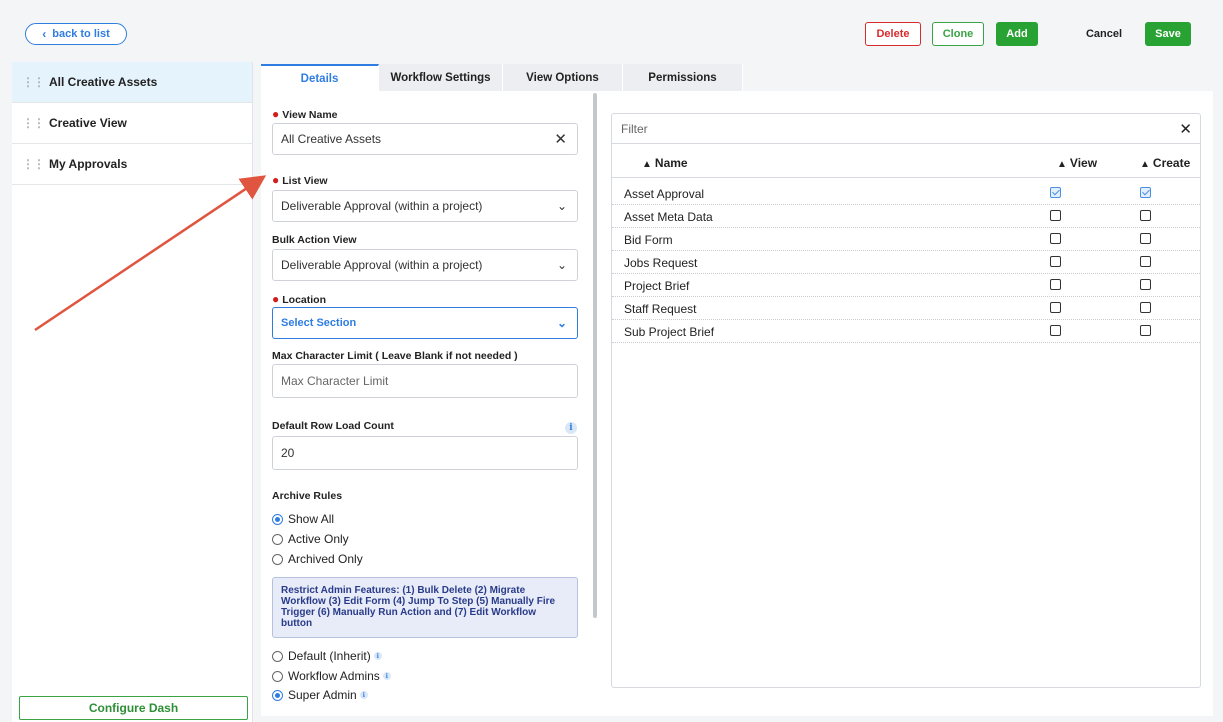 The height and width of the screenshot is (722, 1223). Describe the element at coordinates (132, 164) in the screenshot. I see `sidebar-item-my-approvals: ⋮⋮ My Approvals` at that location.